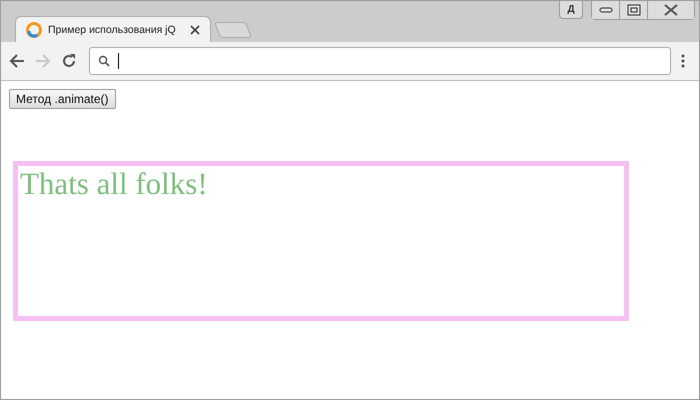 This screenshot has width=700, height=400. I want to click on minimize-button, so click(606, 10).